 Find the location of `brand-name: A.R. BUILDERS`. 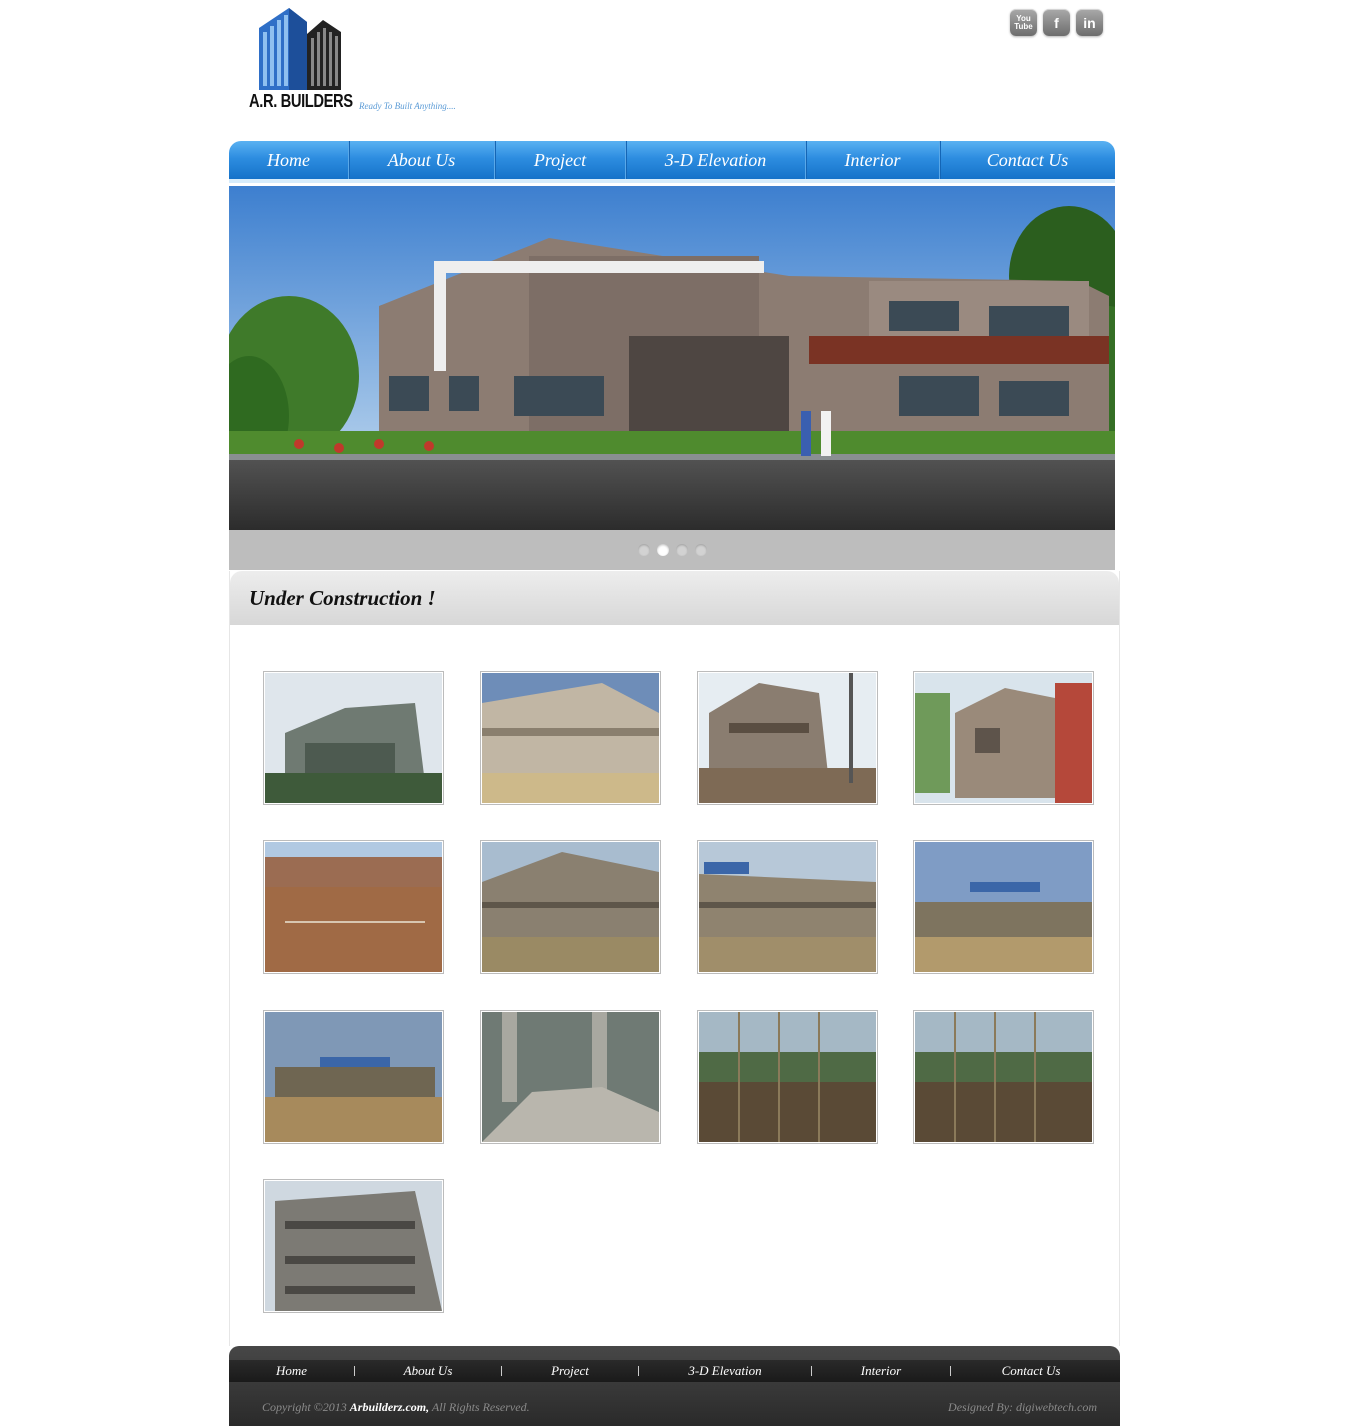

brand-name: A.R. BUILDERS is located at coordinates (301, 101).